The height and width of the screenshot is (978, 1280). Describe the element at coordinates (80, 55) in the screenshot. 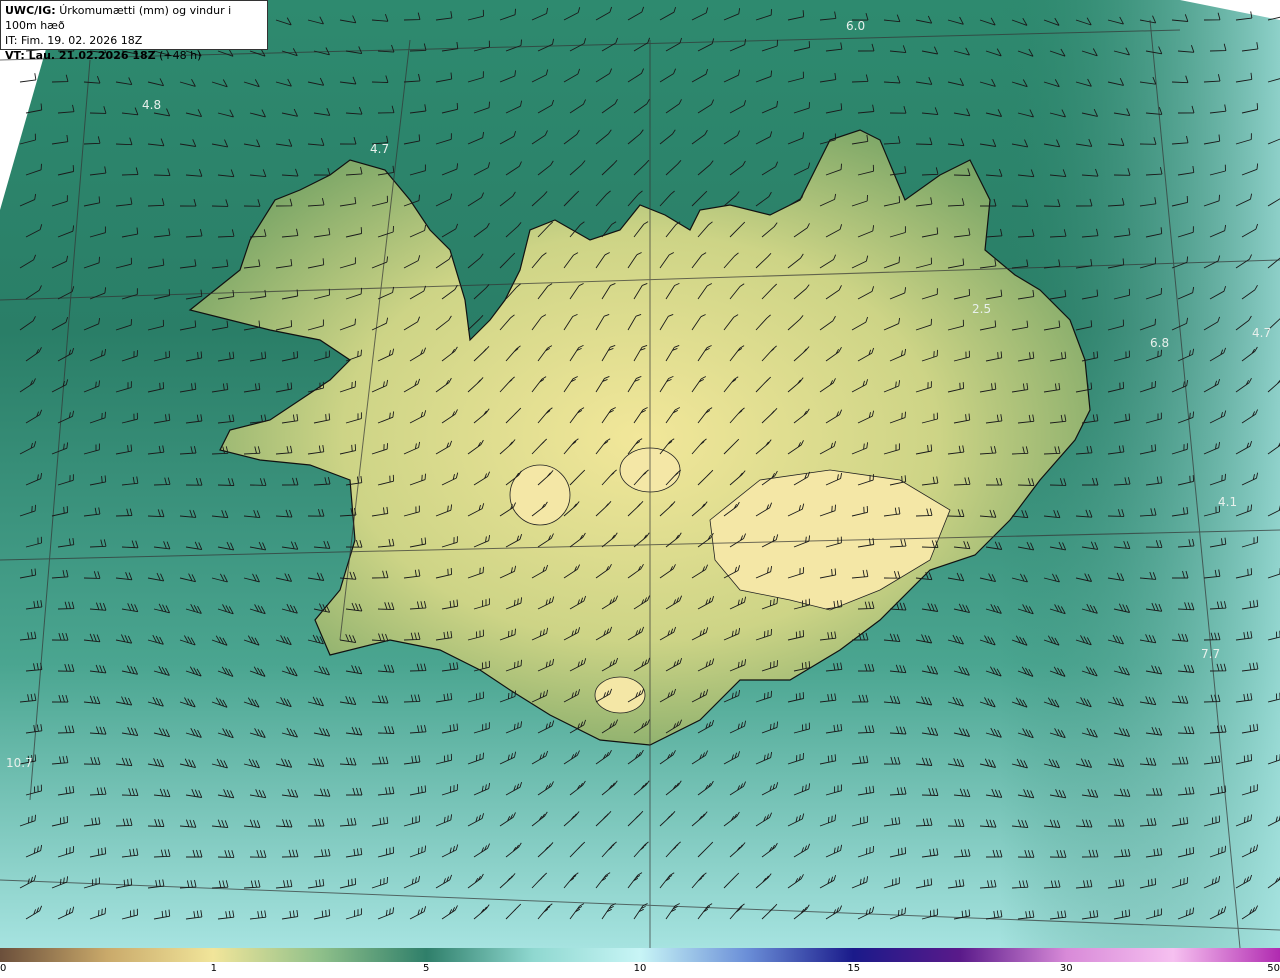

I see `valid-time: VT: Lau. 21.02.2026 18Z` at that location.